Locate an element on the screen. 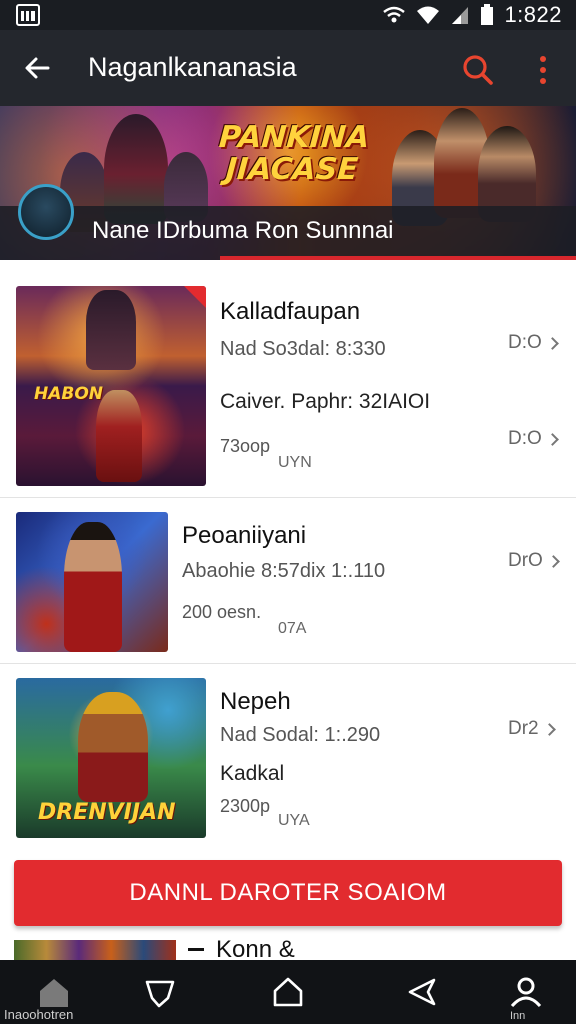 This screenshot has height=1024, width=576. arrow-left-icon is located at coordinates (38, 68).